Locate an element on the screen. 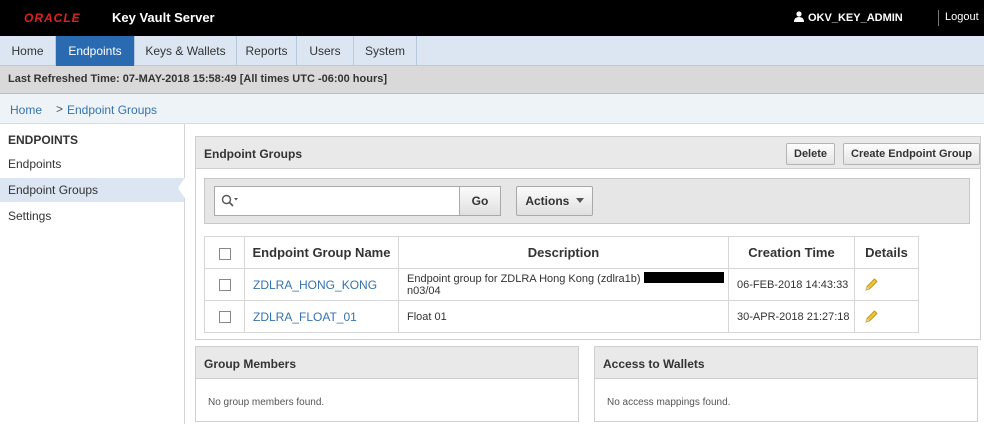 Image resolution: width=984 pixels, height=424 pixels. endpoint-groups-title: Endpoint Groups is located at coordinates (253, 154).